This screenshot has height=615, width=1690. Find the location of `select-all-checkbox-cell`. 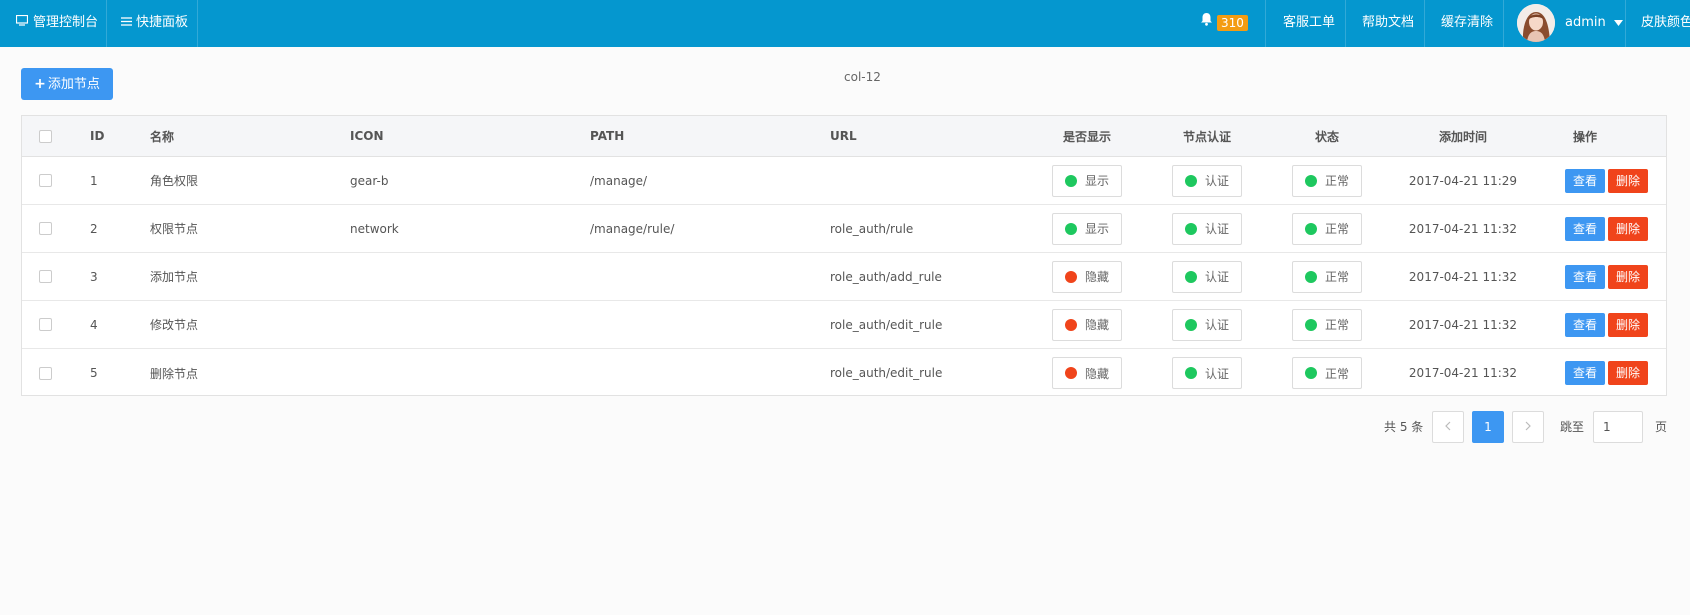

select-all-checkbox-cell is located at coordinates (45, 136).